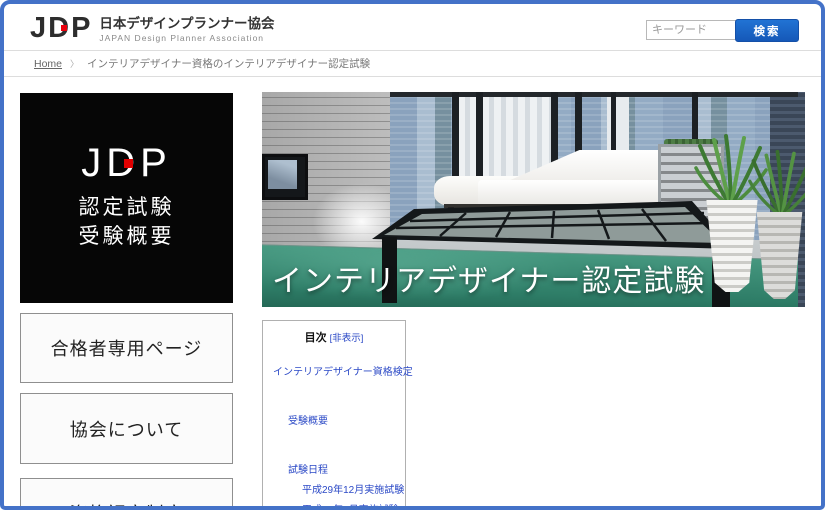  What do you see at coordinates (343, 370) in the screenshot?
I see `toc-link-qualification: インテリアデザイナー資格検定` at bounding box center [343, 370].